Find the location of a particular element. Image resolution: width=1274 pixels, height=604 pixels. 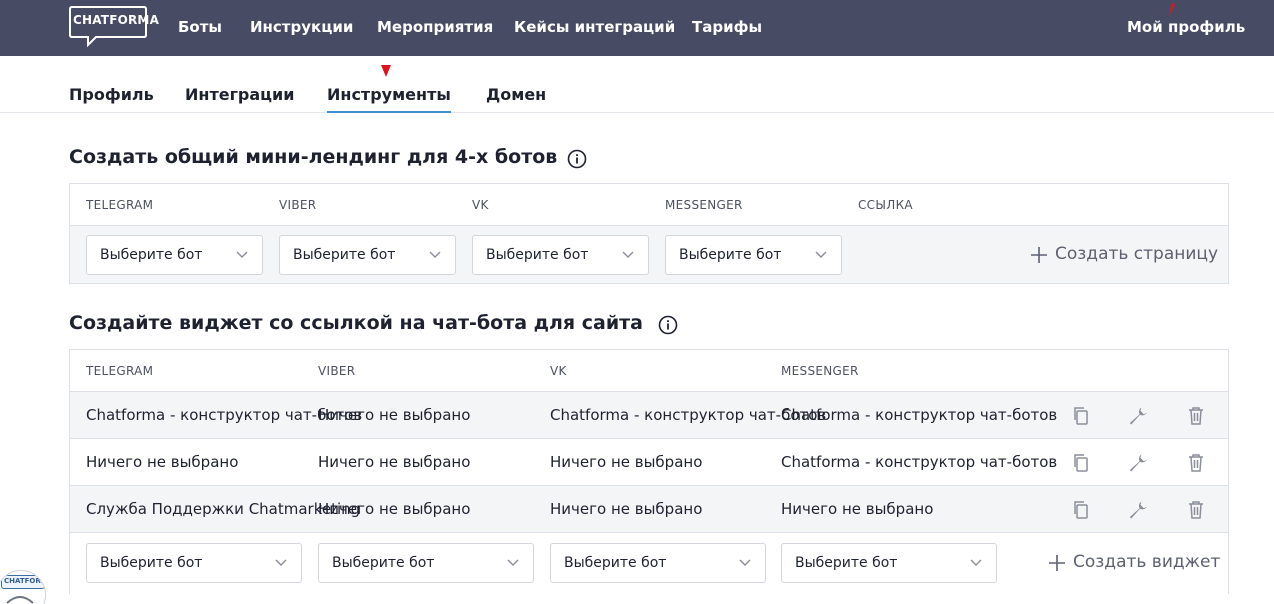

tab-domain: Домен is located at coordinates (516, 95).